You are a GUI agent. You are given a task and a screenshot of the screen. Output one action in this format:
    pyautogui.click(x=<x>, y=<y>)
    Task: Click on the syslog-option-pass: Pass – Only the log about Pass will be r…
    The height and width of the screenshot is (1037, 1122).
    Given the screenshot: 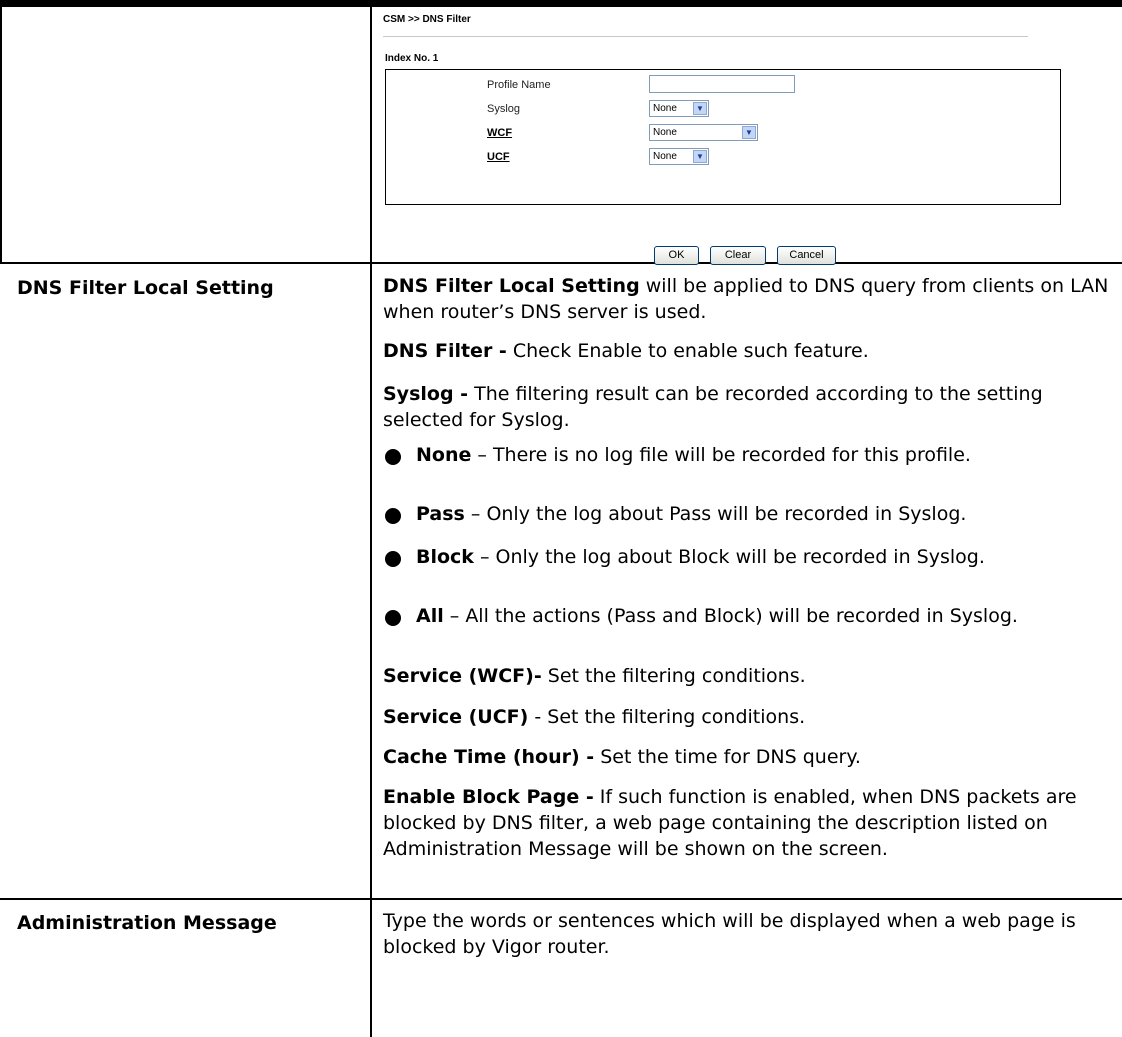 What is the action you would take?
    pyautogui.click(x=691, y=514)
    